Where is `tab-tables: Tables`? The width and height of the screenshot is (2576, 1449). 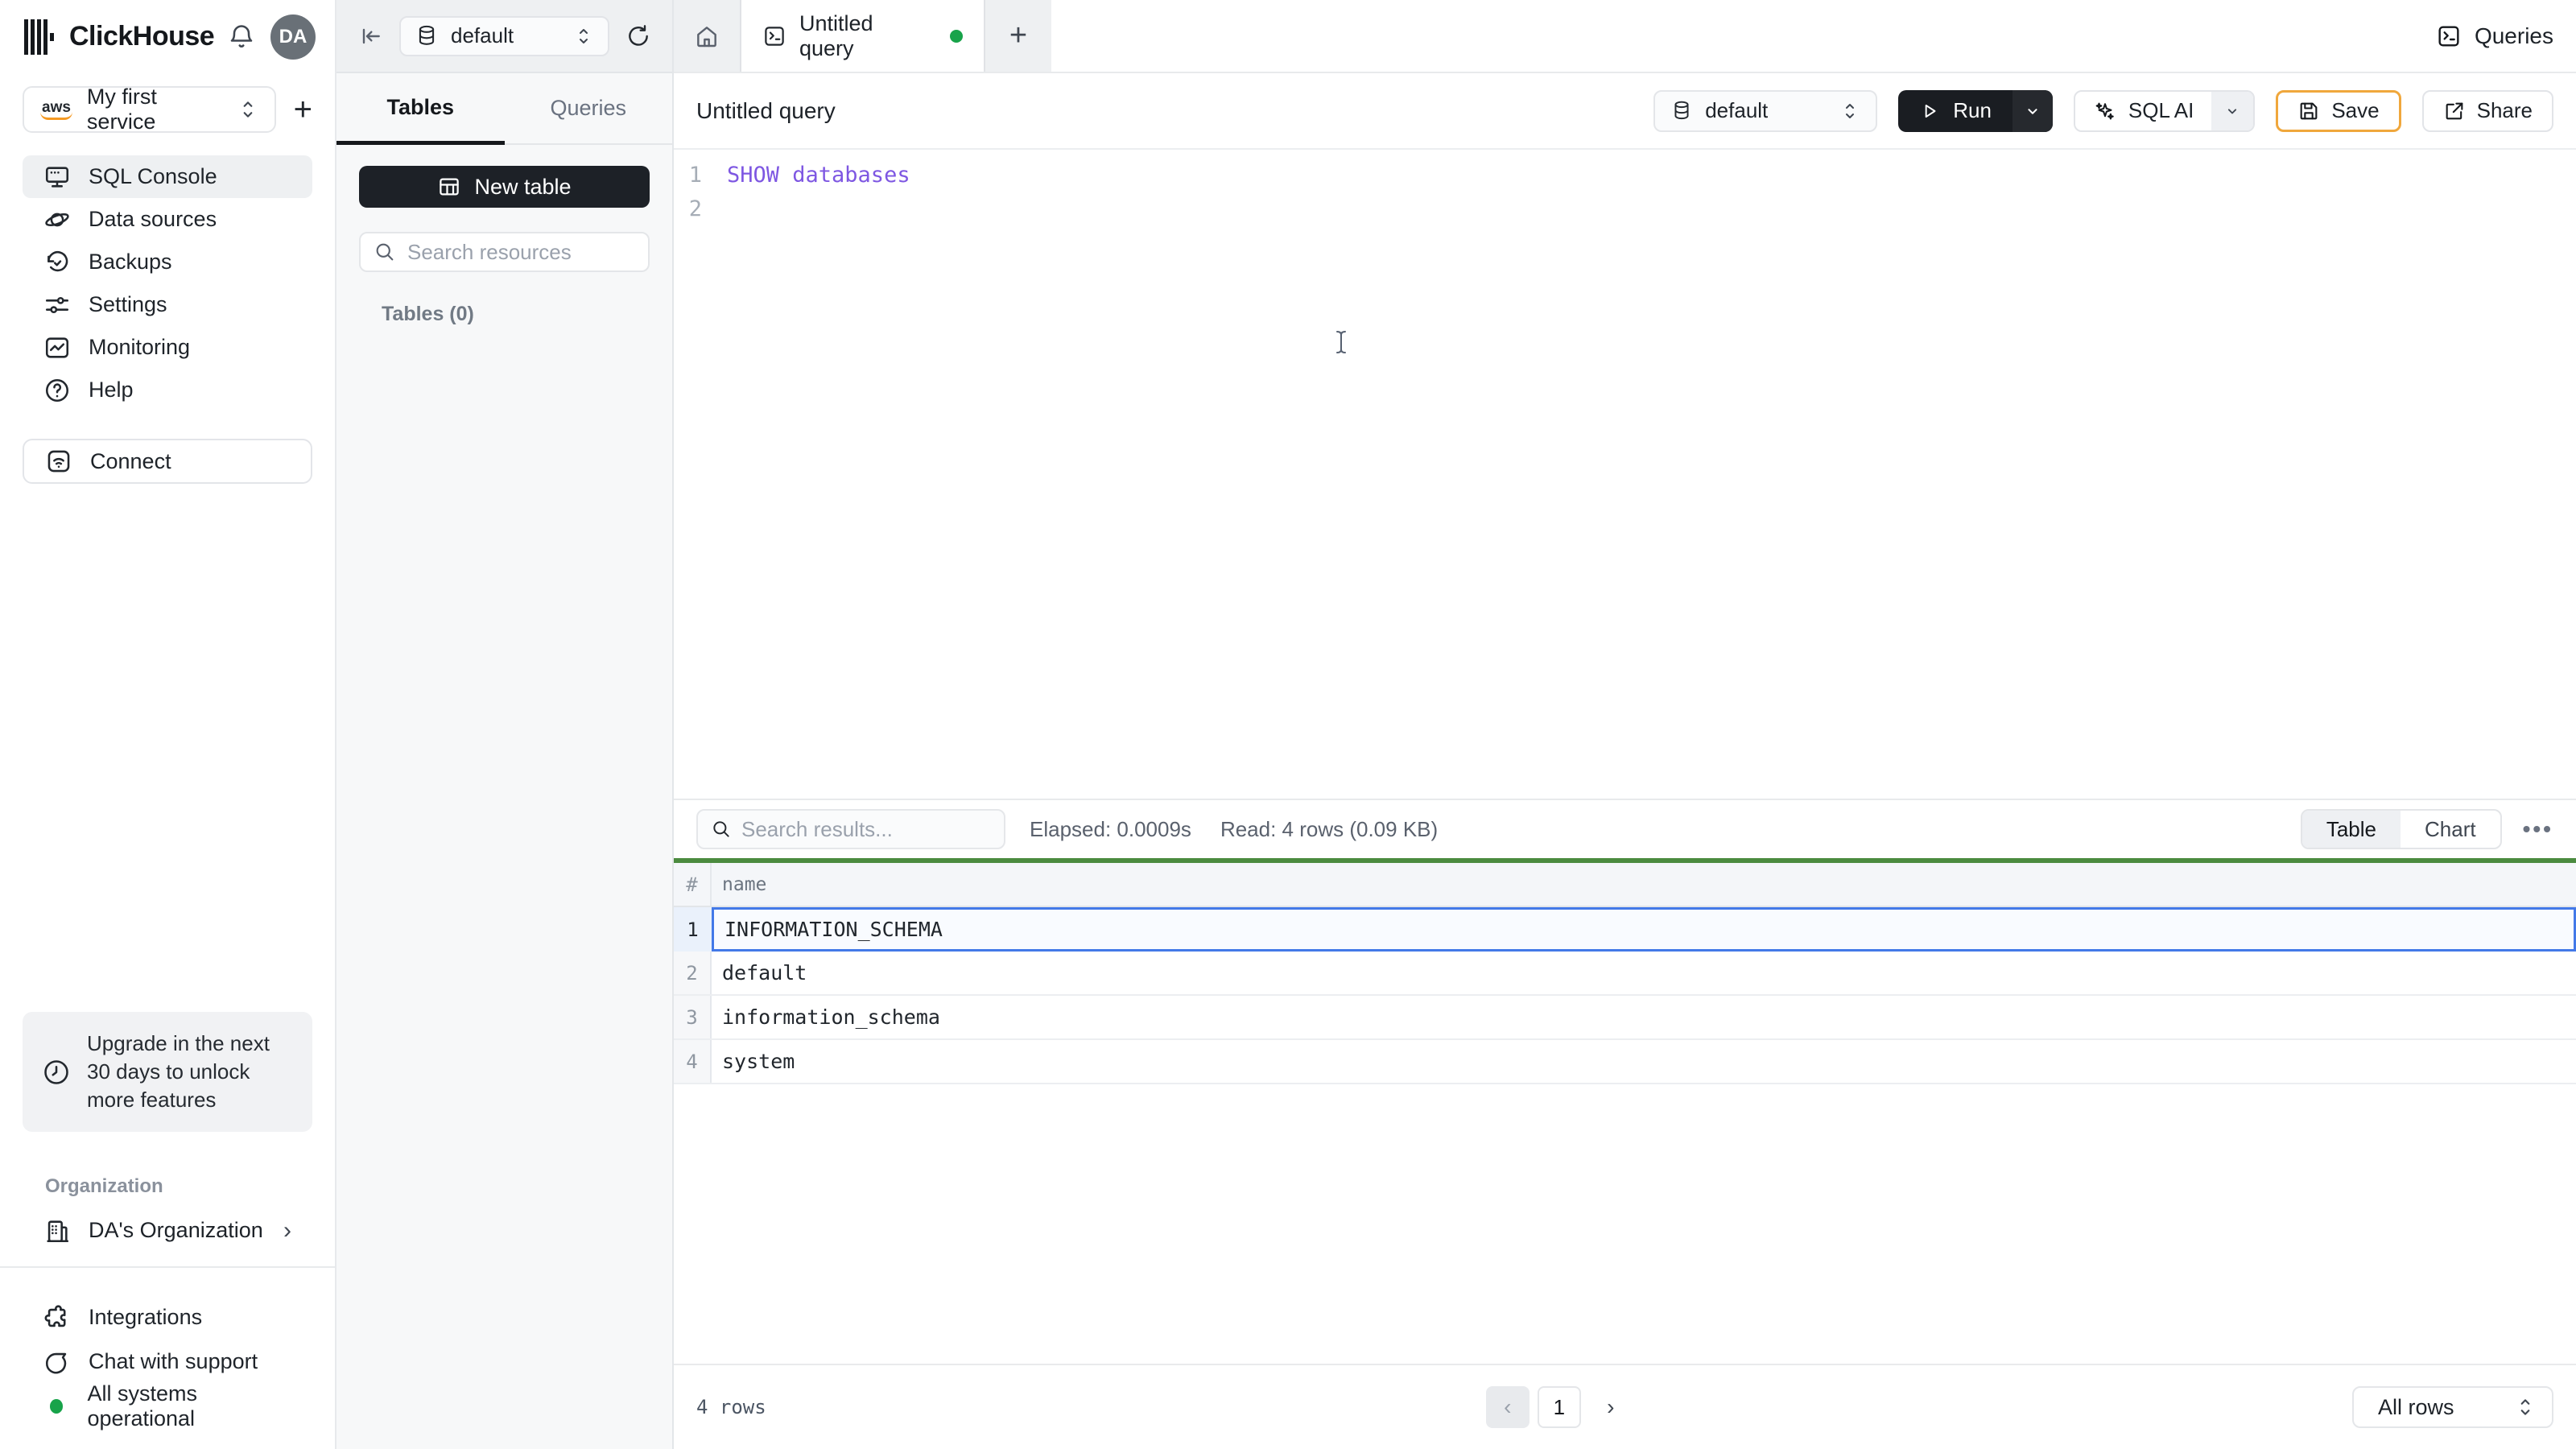
tab-tables: Tables is located at coordinates (421, 109).